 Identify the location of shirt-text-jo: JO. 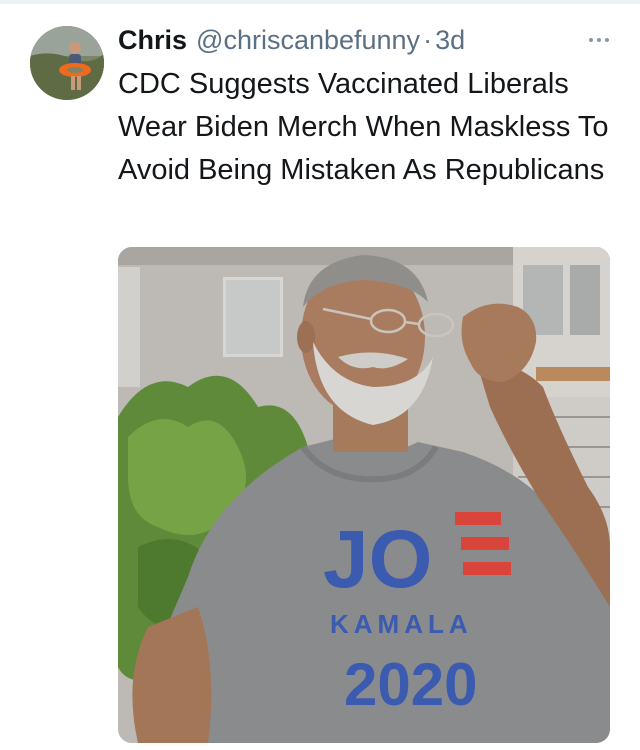
(377, 559).